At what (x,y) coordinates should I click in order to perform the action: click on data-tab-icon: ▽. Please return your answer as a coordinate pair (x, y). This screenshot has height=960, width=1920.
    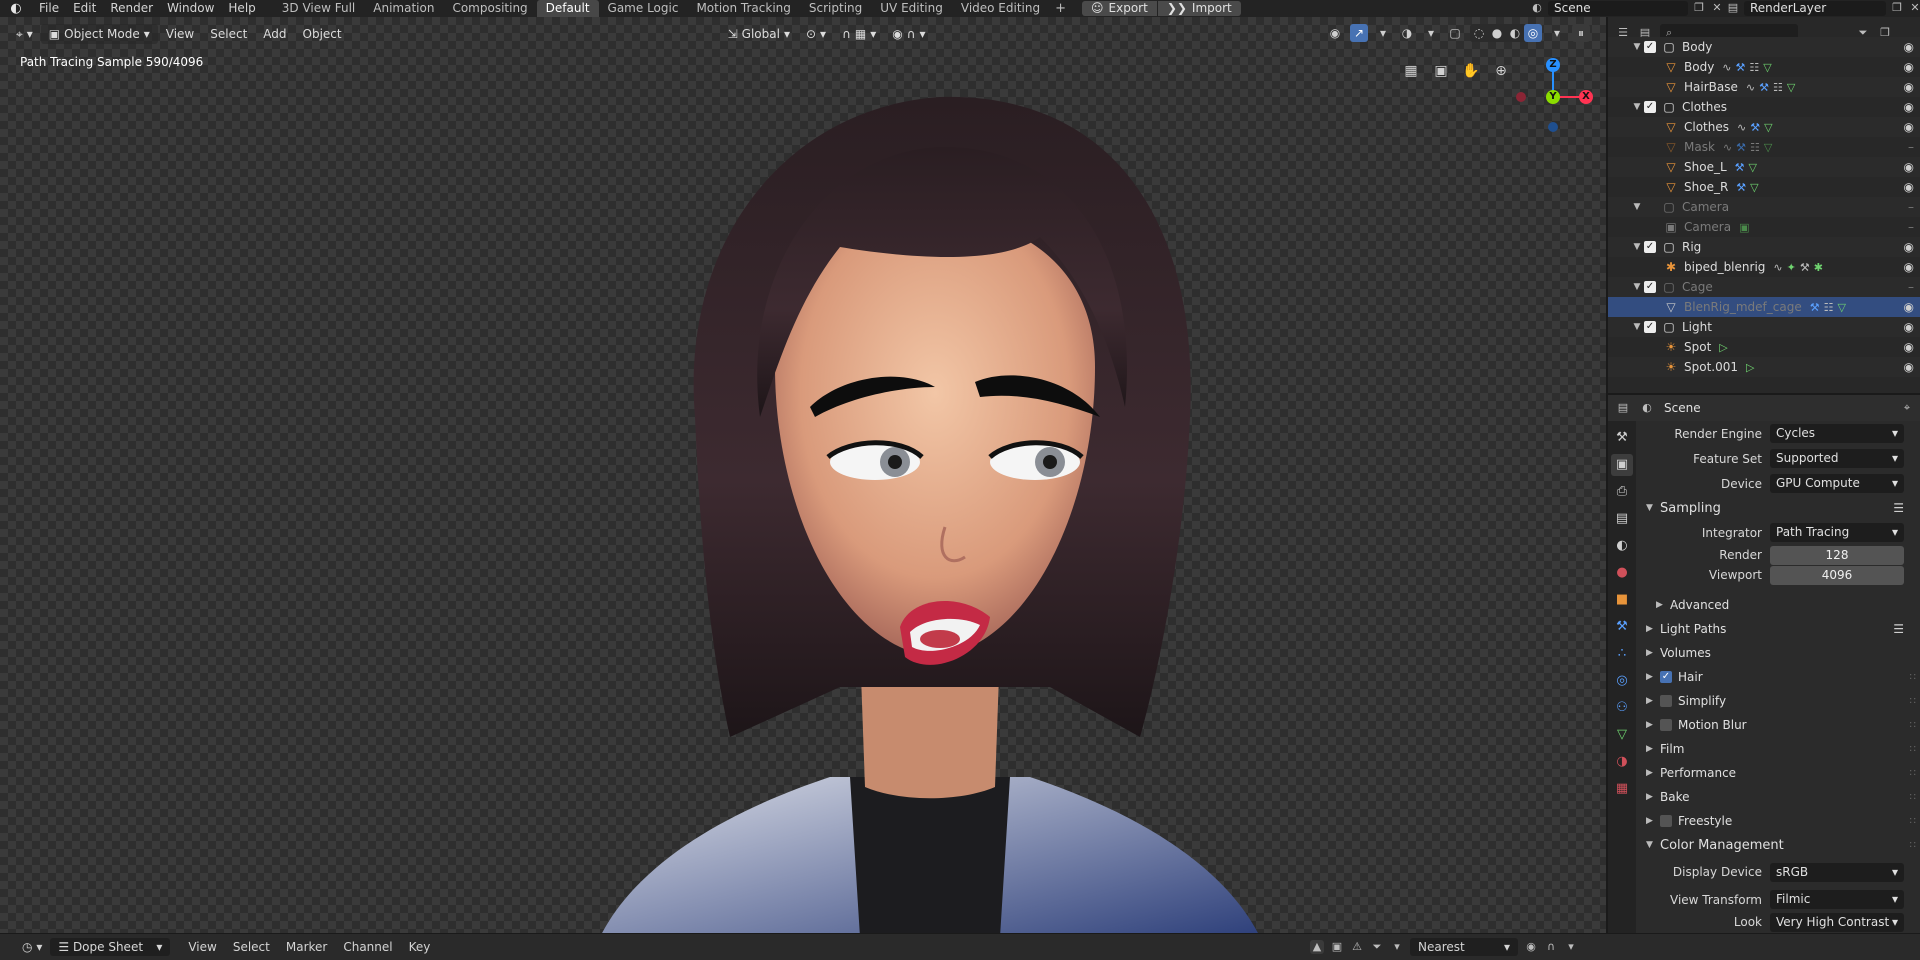
    Looking at the image, I should click on (1622, 735).